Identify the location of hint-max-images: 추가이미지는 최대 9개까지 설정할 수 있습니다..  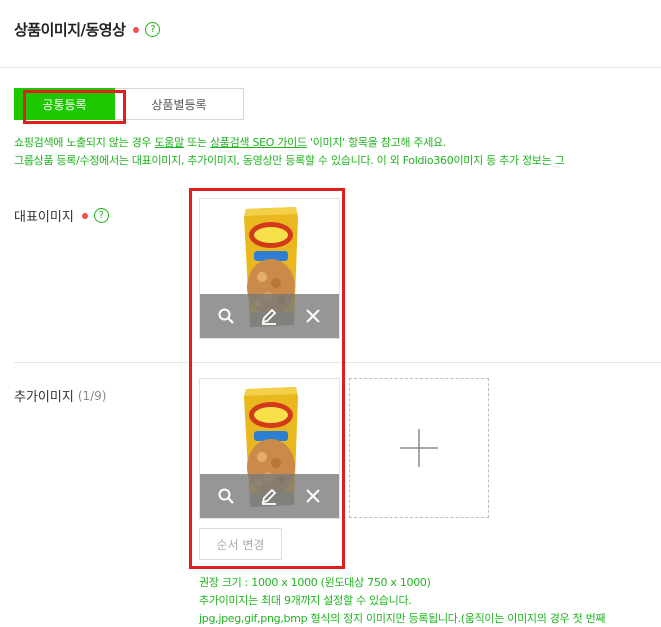
(305, 600).